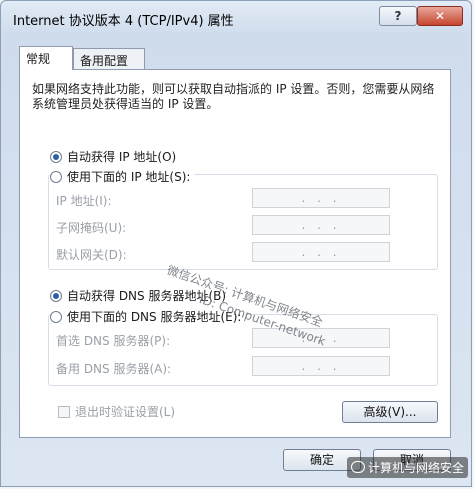  Describe the element at coordinates (56, 177) in the screenshot. I see `ip-manual-radio` at that location.